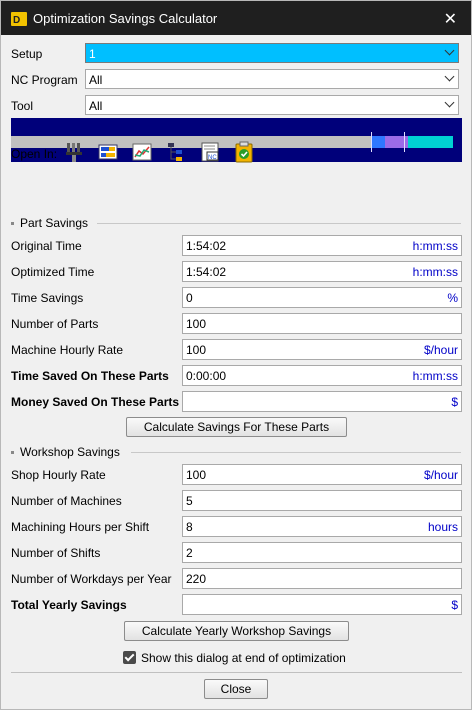 This screenshot has height=710, width=472. I want to click on open-in-label: Open In:, so click(34, 154).